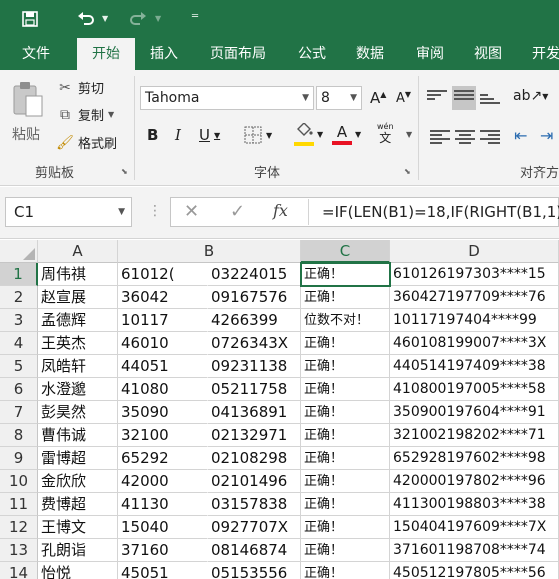  What do you see at coordinates (488, 54) in the screenshot?
I see `tab-view: 视图` at bounding box center [488, 54].